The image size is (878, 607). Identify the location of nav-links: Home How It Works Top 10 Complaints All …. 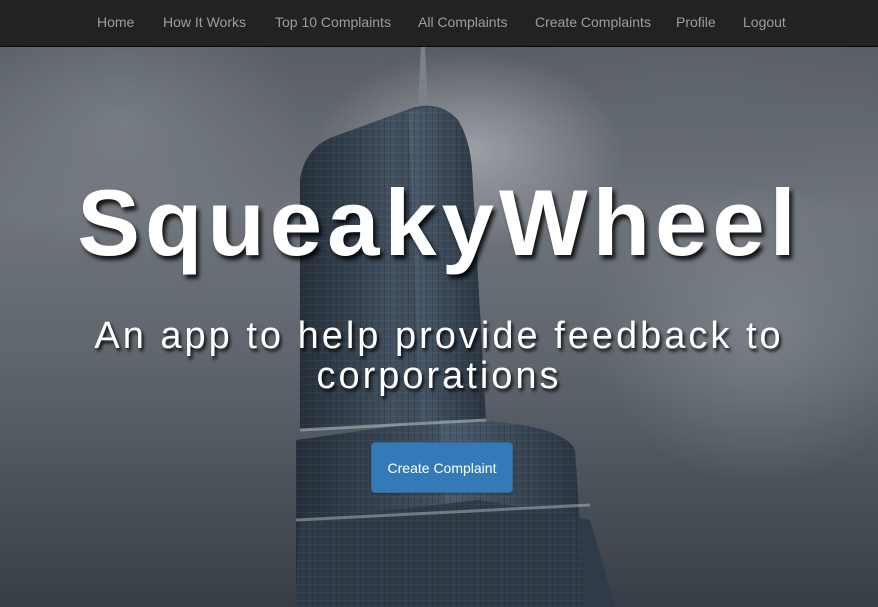
(439, 23).